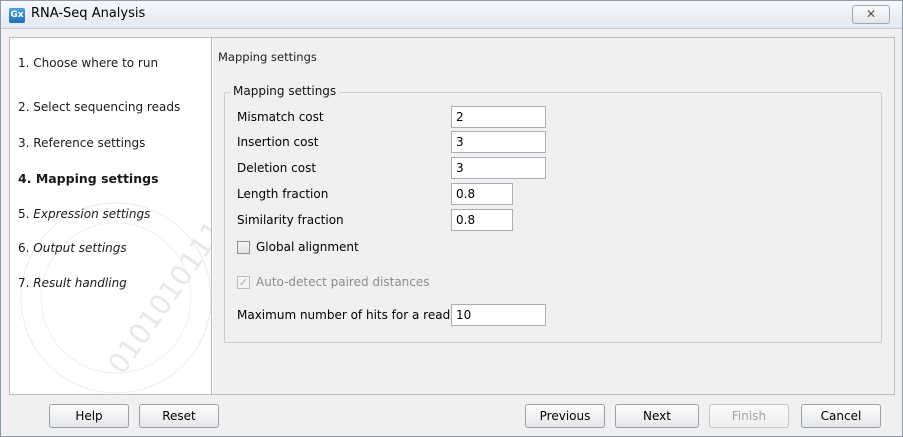  What do you see at coordinates (343, 282) in the screenshot?
I see `auto-detect-label: Auto-detect paired distances` at bounding box center [343, 282].